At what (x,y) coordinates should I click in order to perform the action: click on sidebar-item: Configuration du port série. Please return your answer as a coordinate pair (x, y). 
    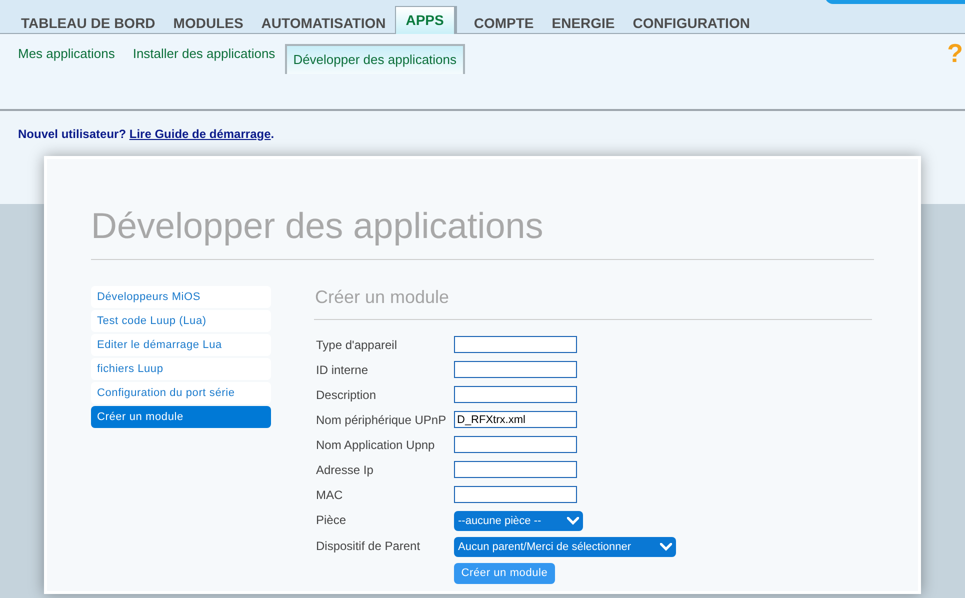
    Looking at the image, I should click on (181, 393).